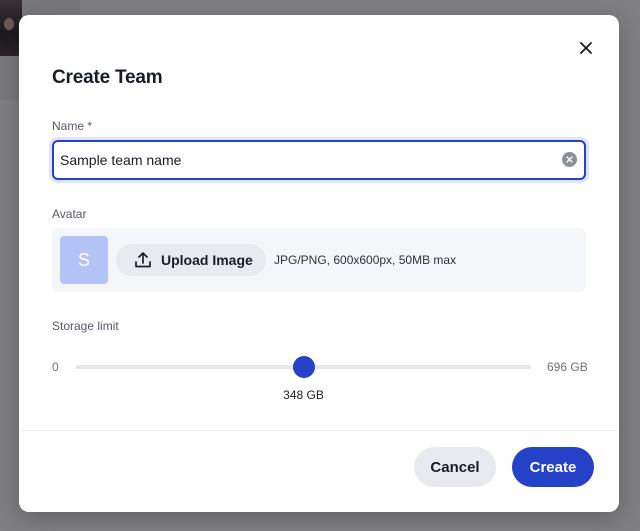 This screenshot has height=531, width=640. I want to click on slider-max-label: 696 GB, so click(567, 367).